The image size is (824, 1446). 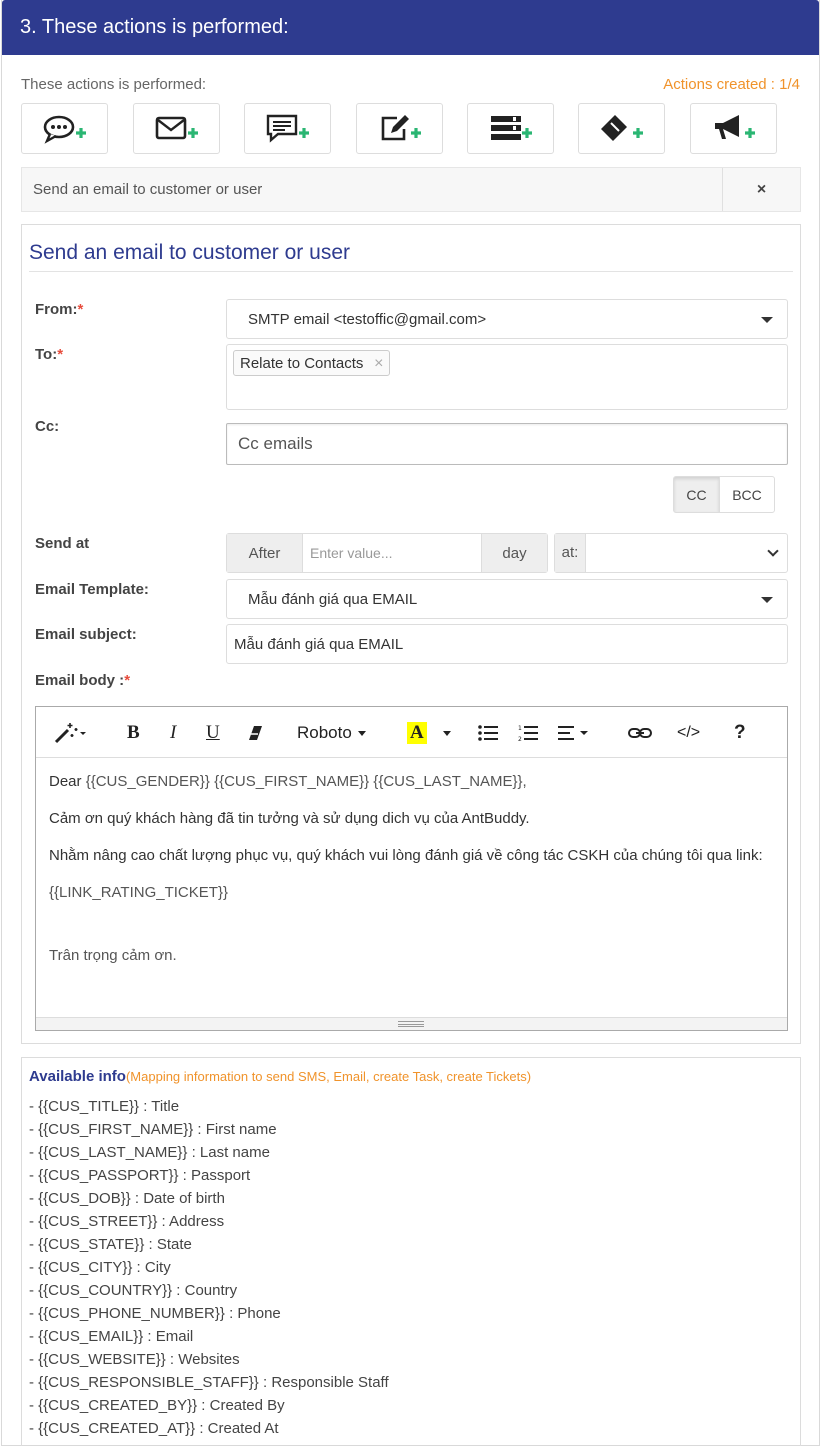 I want to click on cc-email-input: Cc emails, so click(x=507, y=444).